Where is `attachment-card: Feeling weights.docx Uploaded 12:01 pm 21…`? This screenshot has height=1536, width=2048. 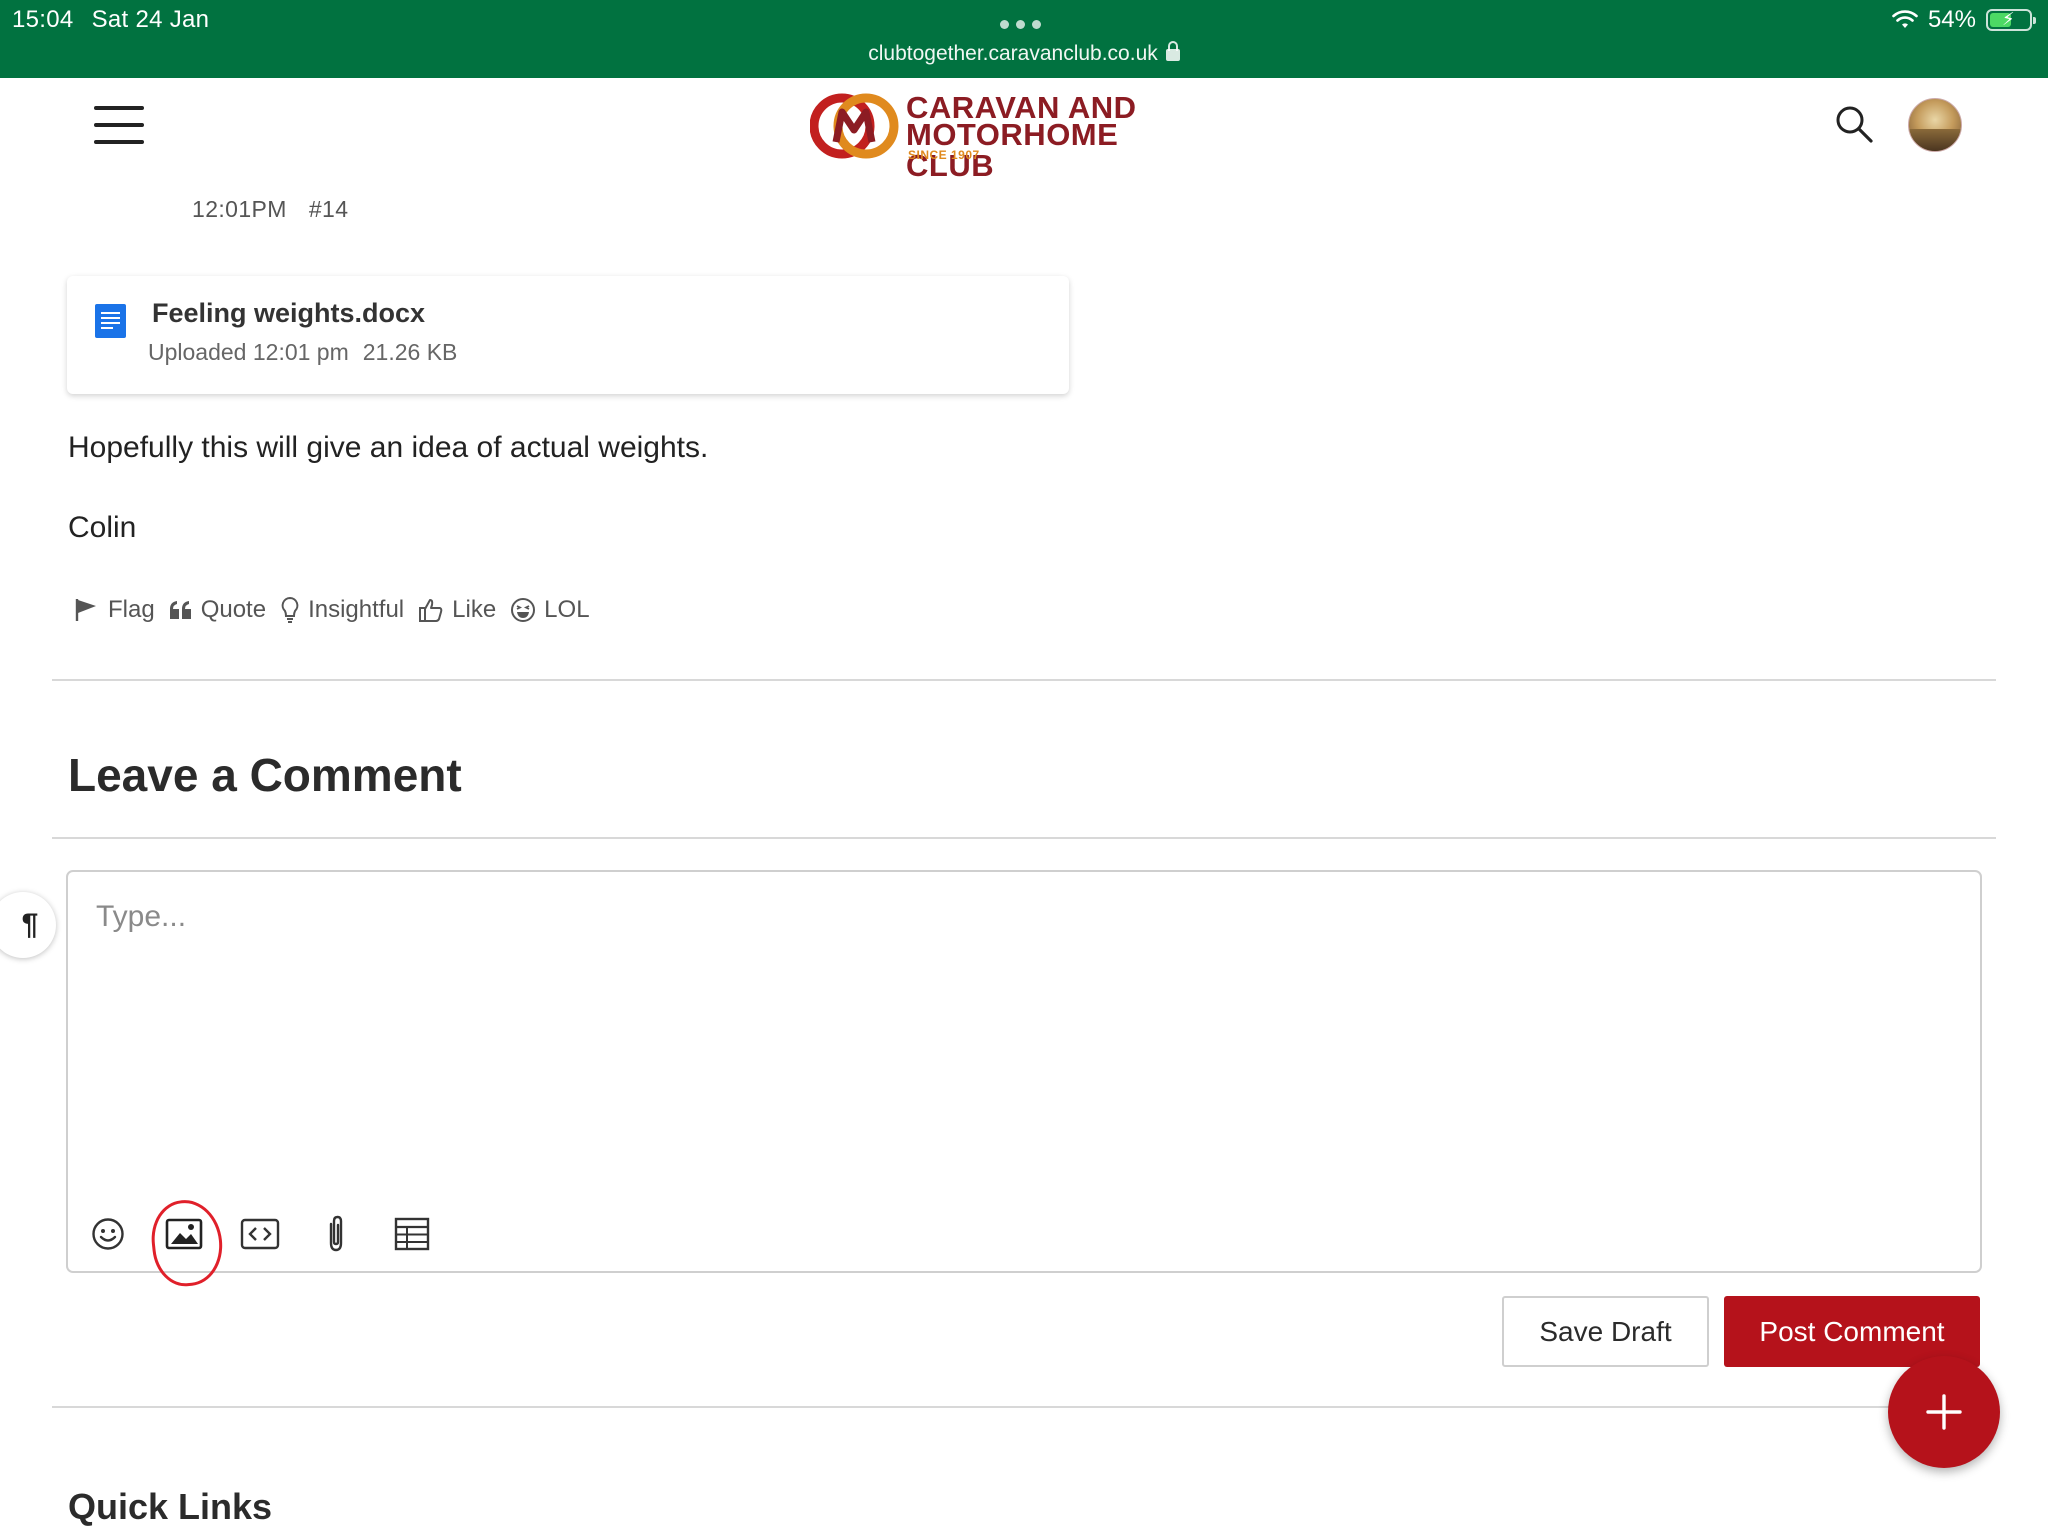 attachment-card: Feeling weights.docx Uploaded 12:01 pm 21… is located at coordinates (568, 335).